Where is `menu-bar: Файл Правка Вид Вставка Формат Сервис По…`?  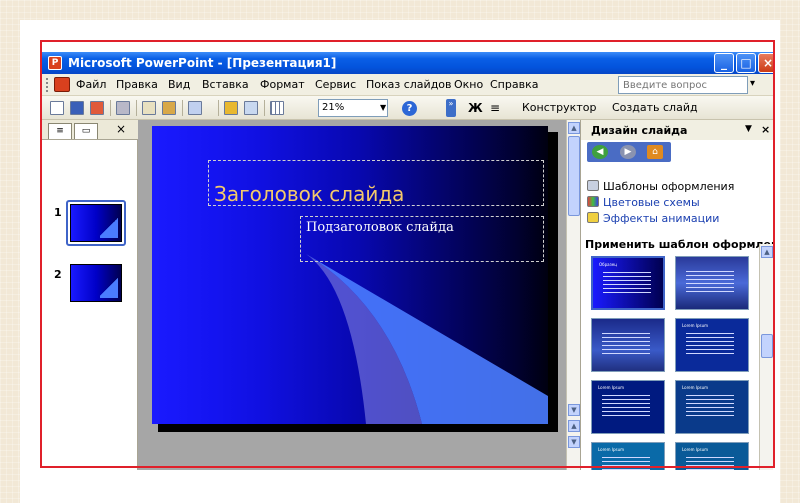 menu-bar: Файл Правка Вид Вставка Формат Сервис По… is located at coordinates (407, 85).